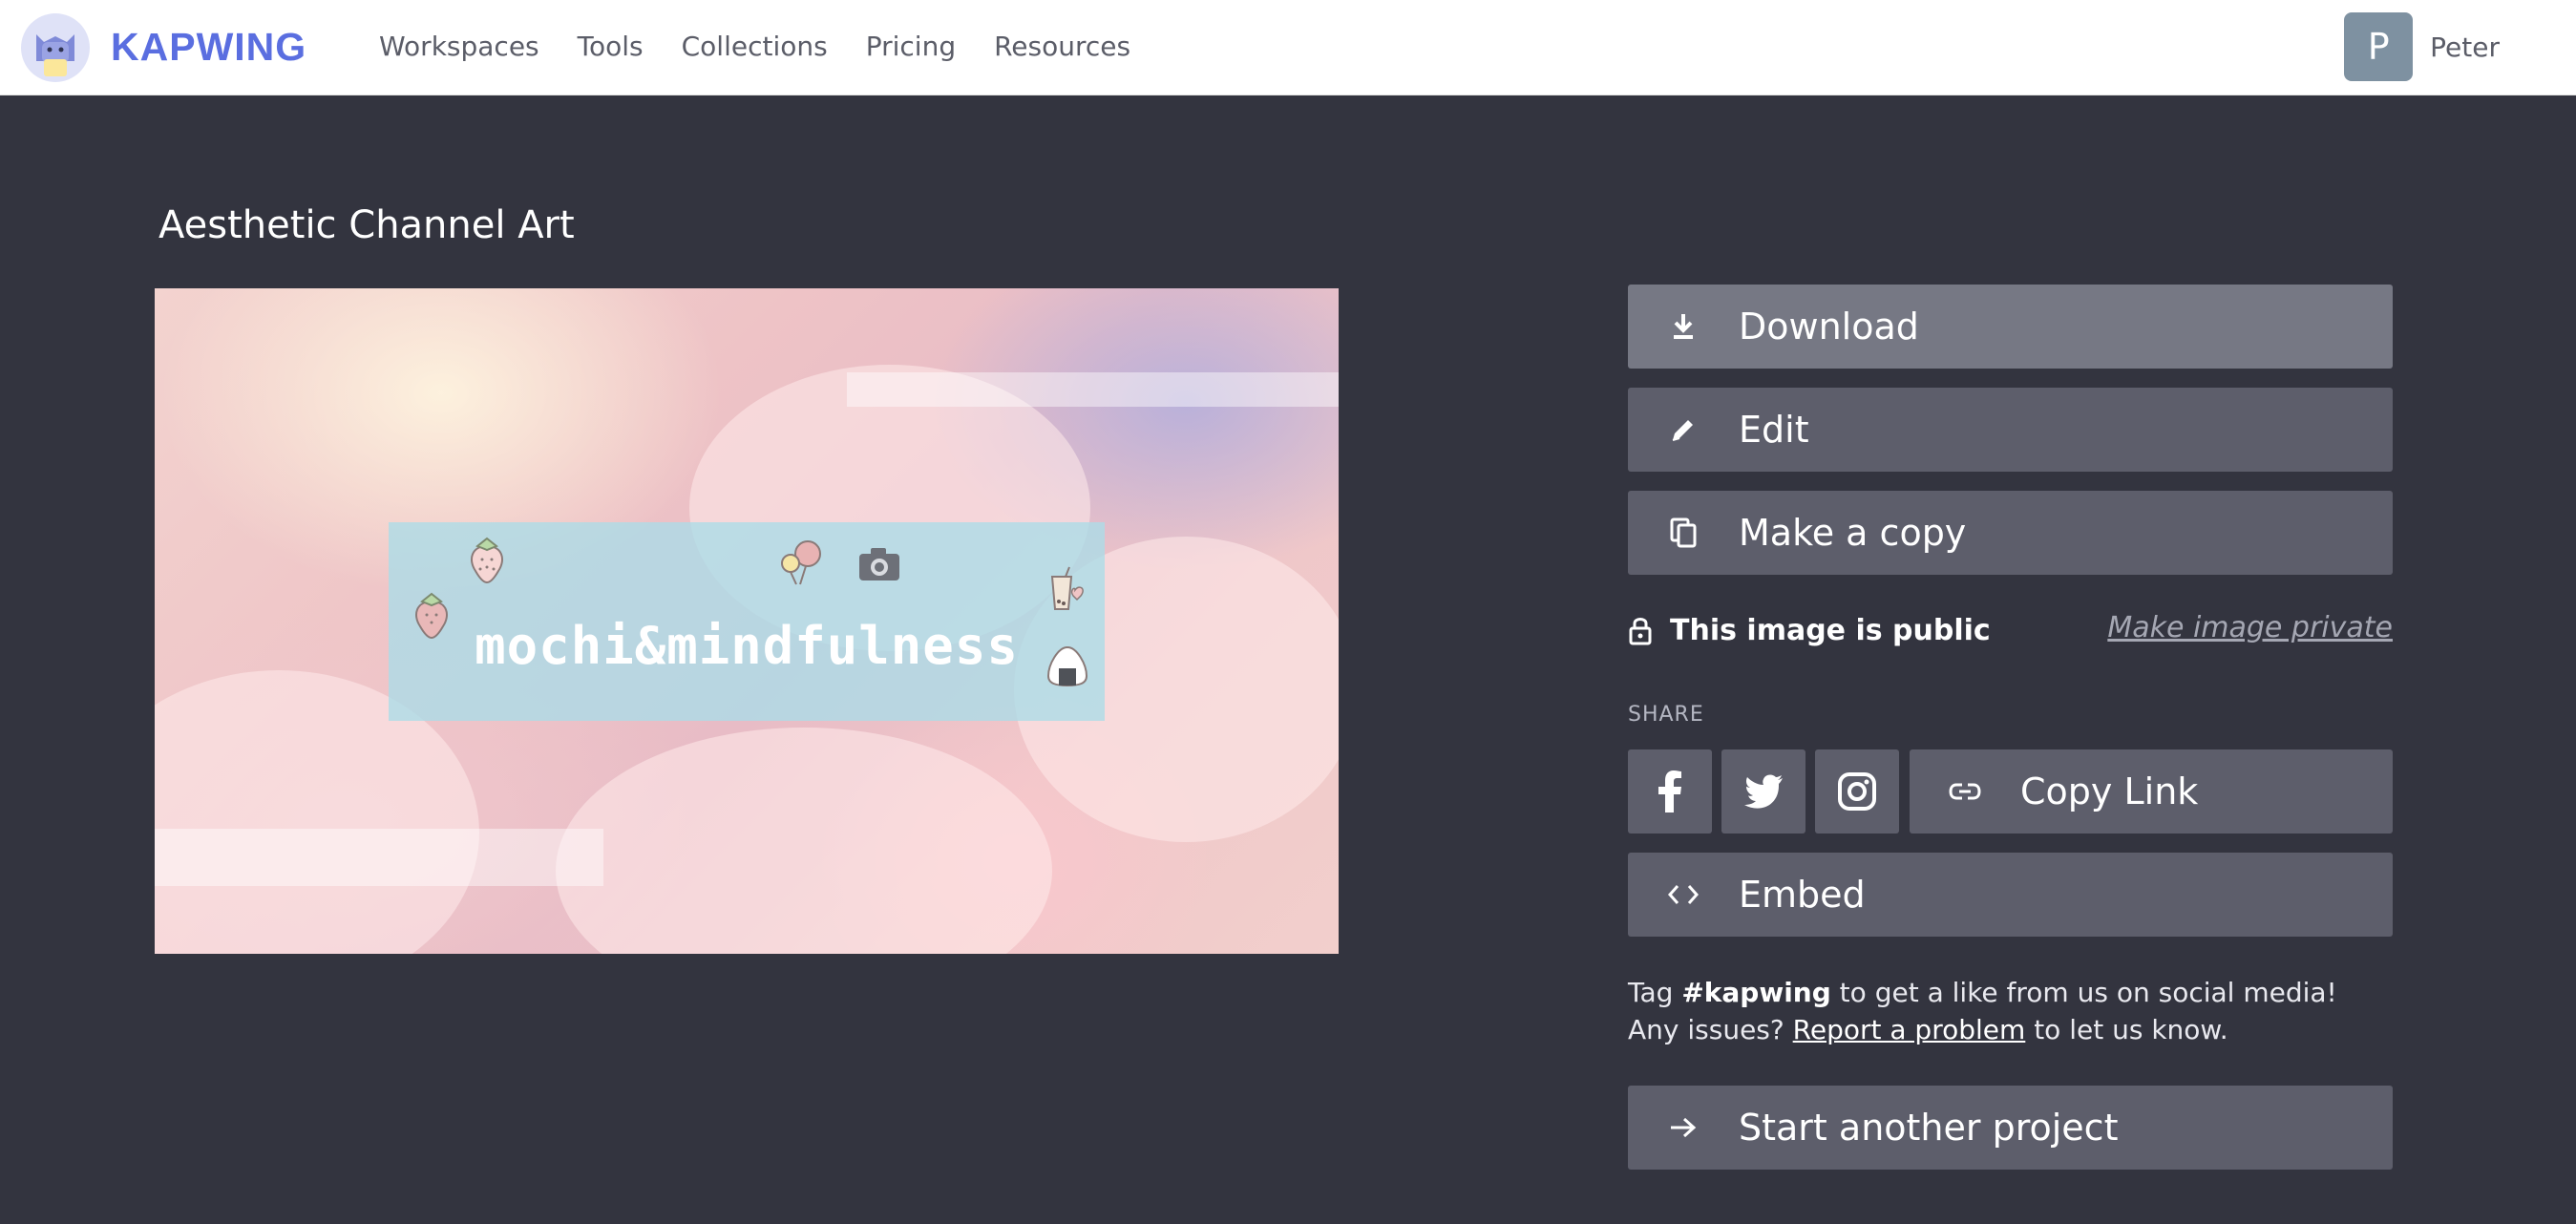  What do you see at coordinates (1929, 1128) in the screenshot?
I see `start-another-label: Start another project` at bounding box center [1929, 1128].